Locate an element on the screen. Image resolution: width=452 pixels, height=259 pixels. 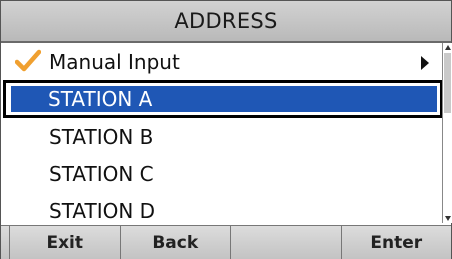
softkey-bar: Exit Back Enter is located at coordinates (226, 242).